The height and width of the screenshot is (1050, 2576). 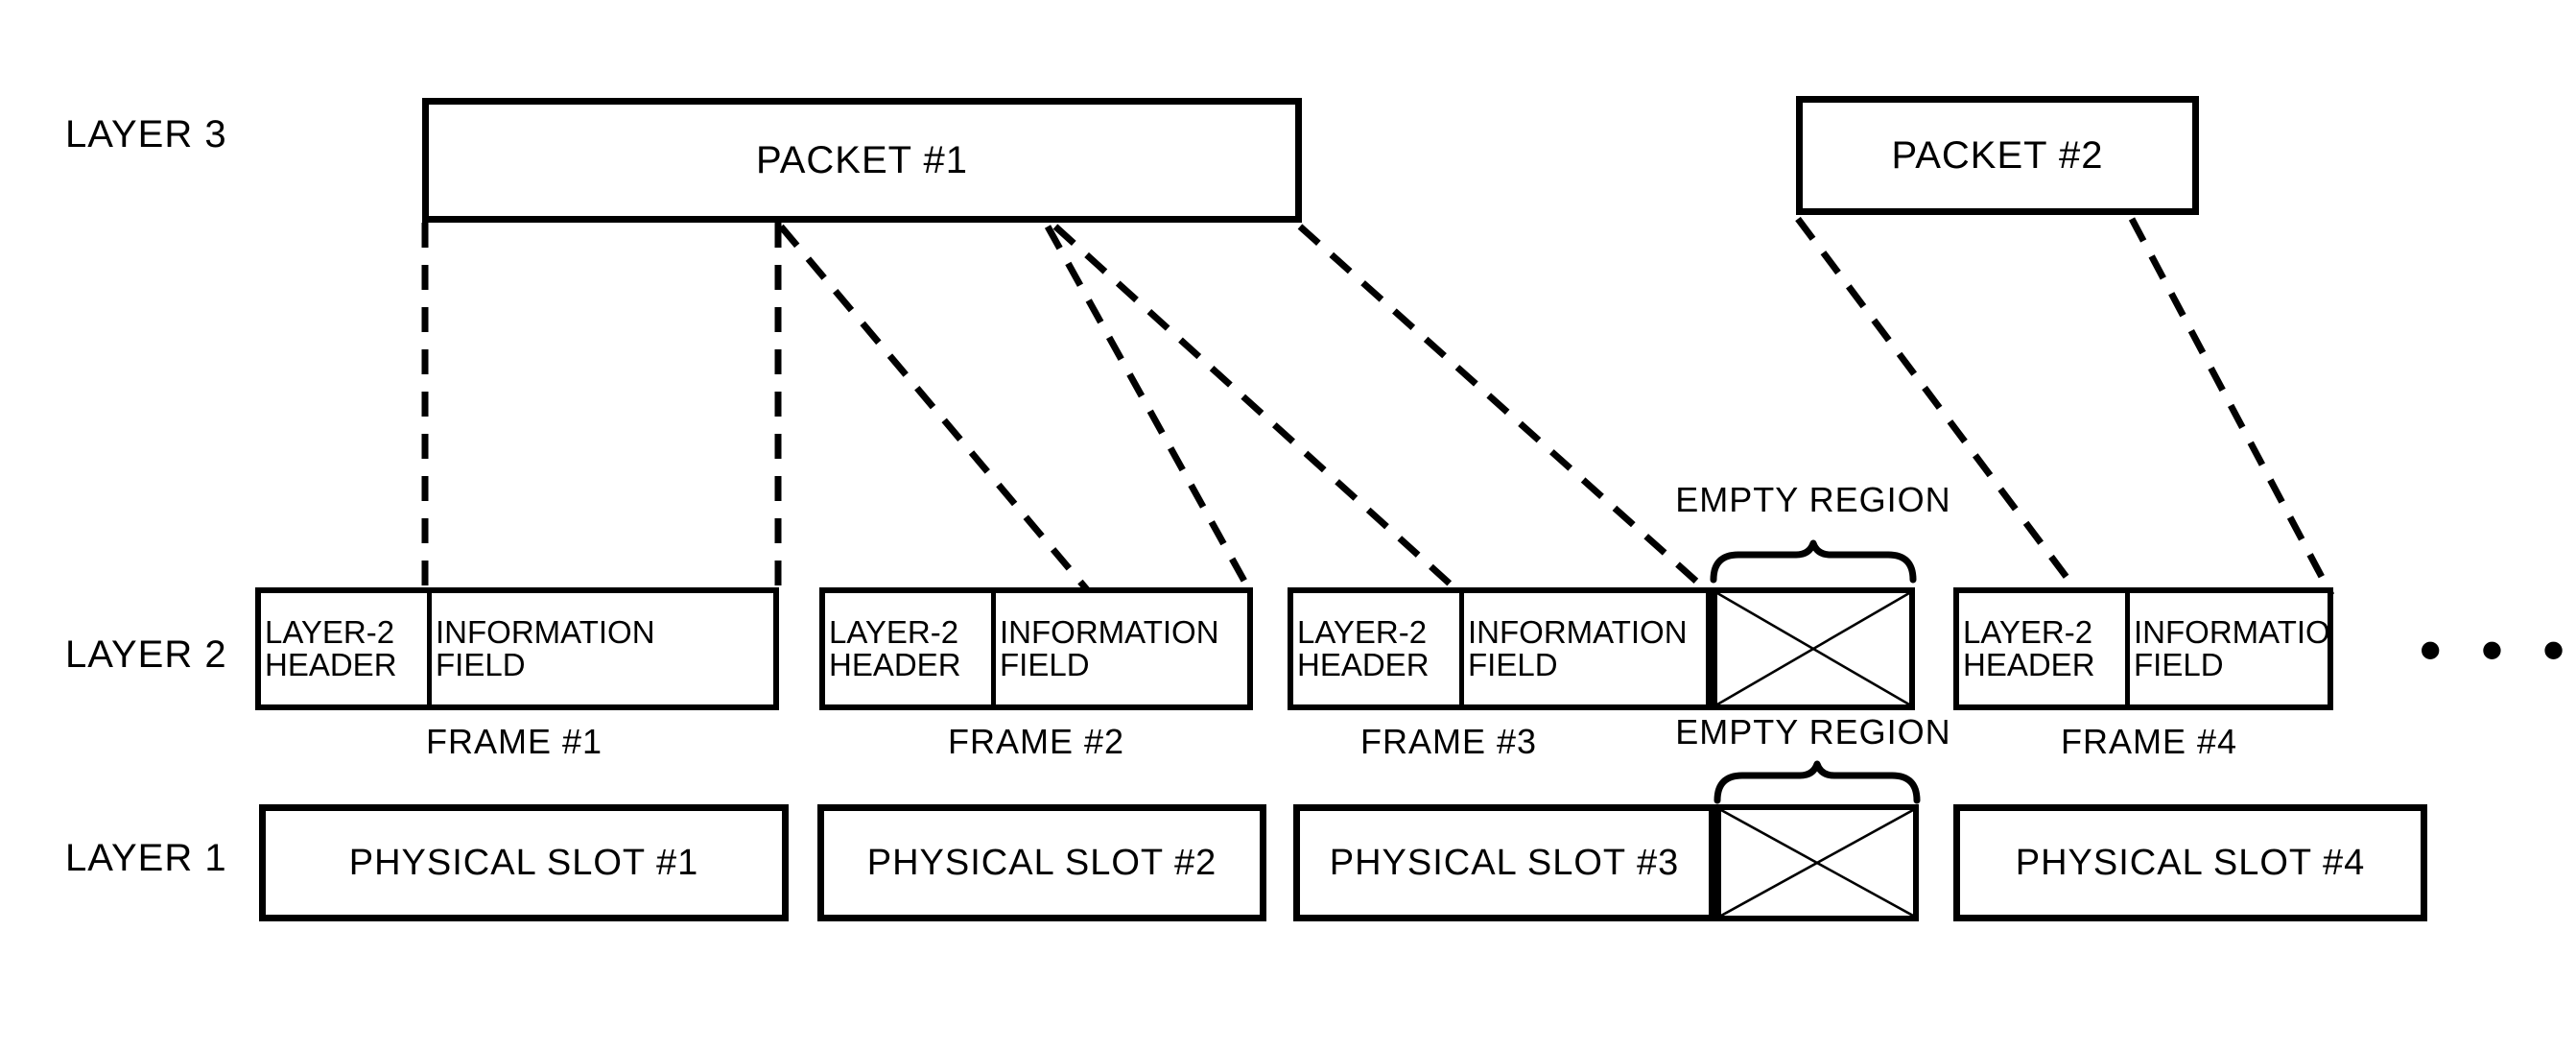 I want to click on continuation-ellipsis: • • •, so click(x=2498, y=650).